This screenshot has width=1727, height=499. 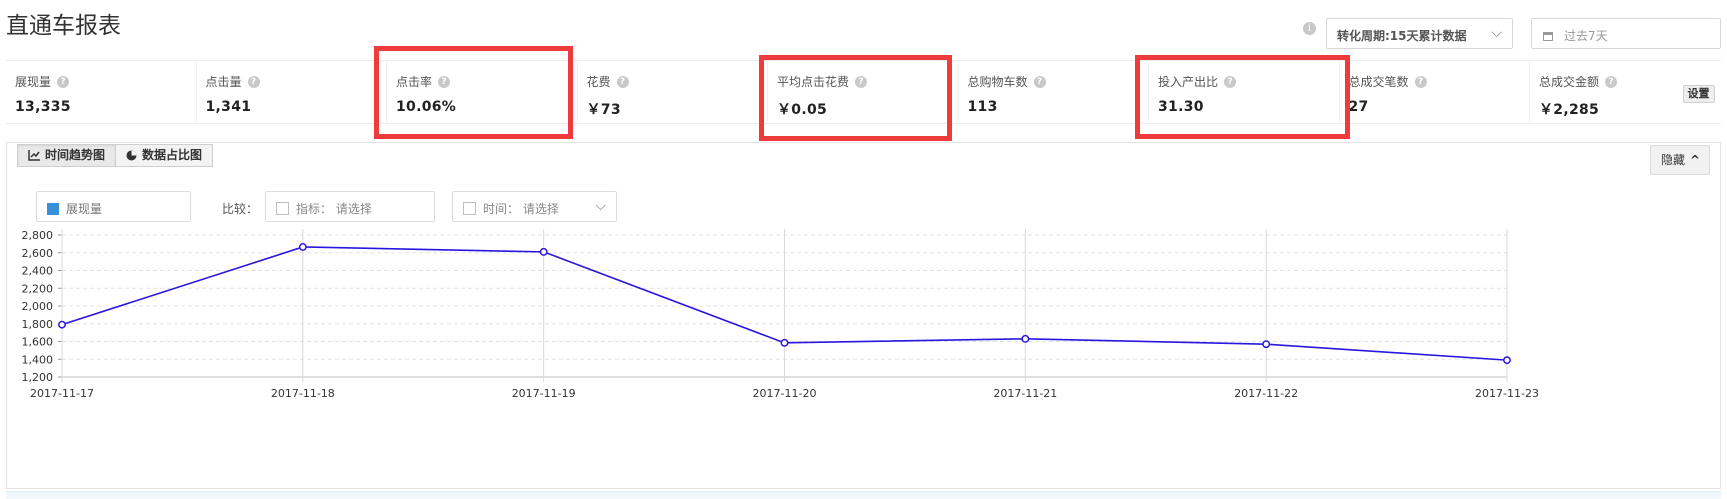 I want to click on y-tick-label: 1,600, so click(x=38, y=342).